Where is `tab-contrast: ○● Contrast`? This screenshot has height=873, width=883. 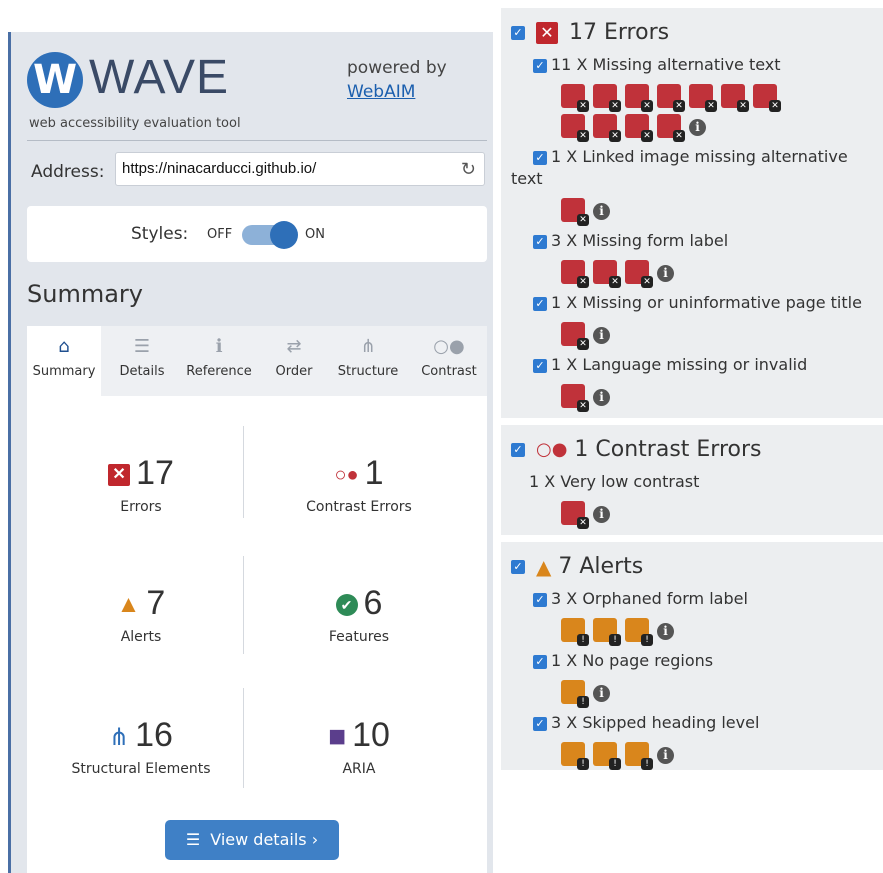
tab-contrast: ○● Contrast is located at coordinates (449, 361).